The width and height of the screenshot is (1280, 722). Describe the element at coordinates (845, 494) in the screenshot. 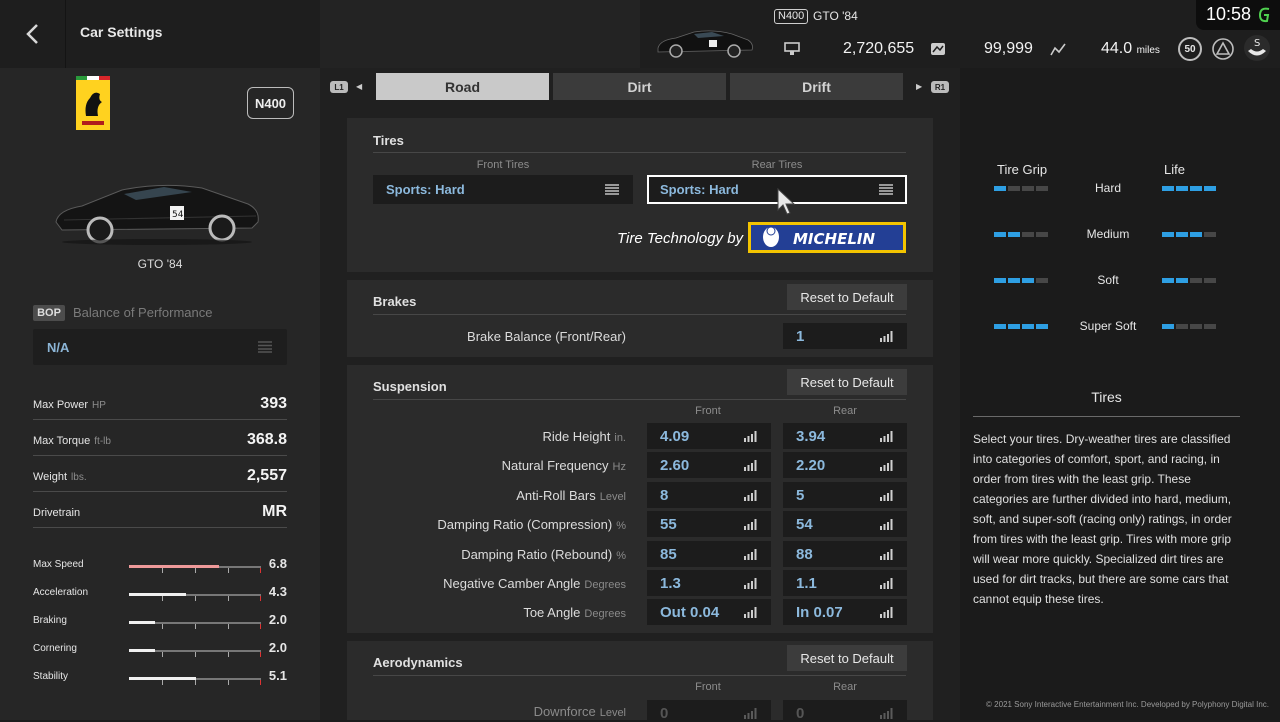

I see `suspension-rear-value: 5` at that location.